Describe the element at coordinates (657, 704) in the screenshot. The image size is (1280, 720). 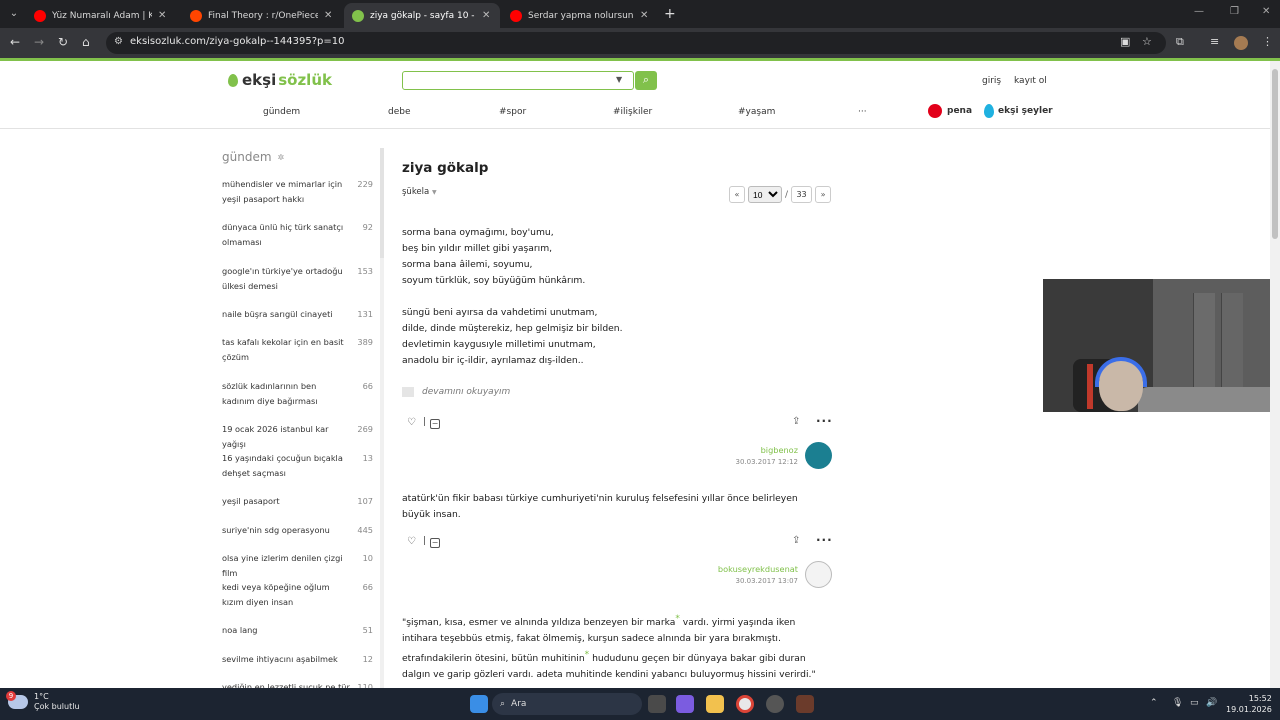
I see `task-view-icon` at that location.